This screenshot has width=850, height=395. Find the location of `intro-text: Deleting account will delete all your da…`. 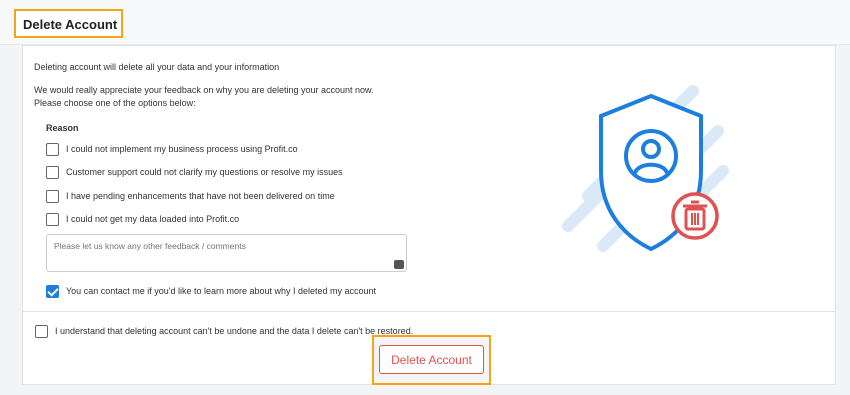

intro-text: Deleting account will delete all your da… is located at coordinates (157, 67).